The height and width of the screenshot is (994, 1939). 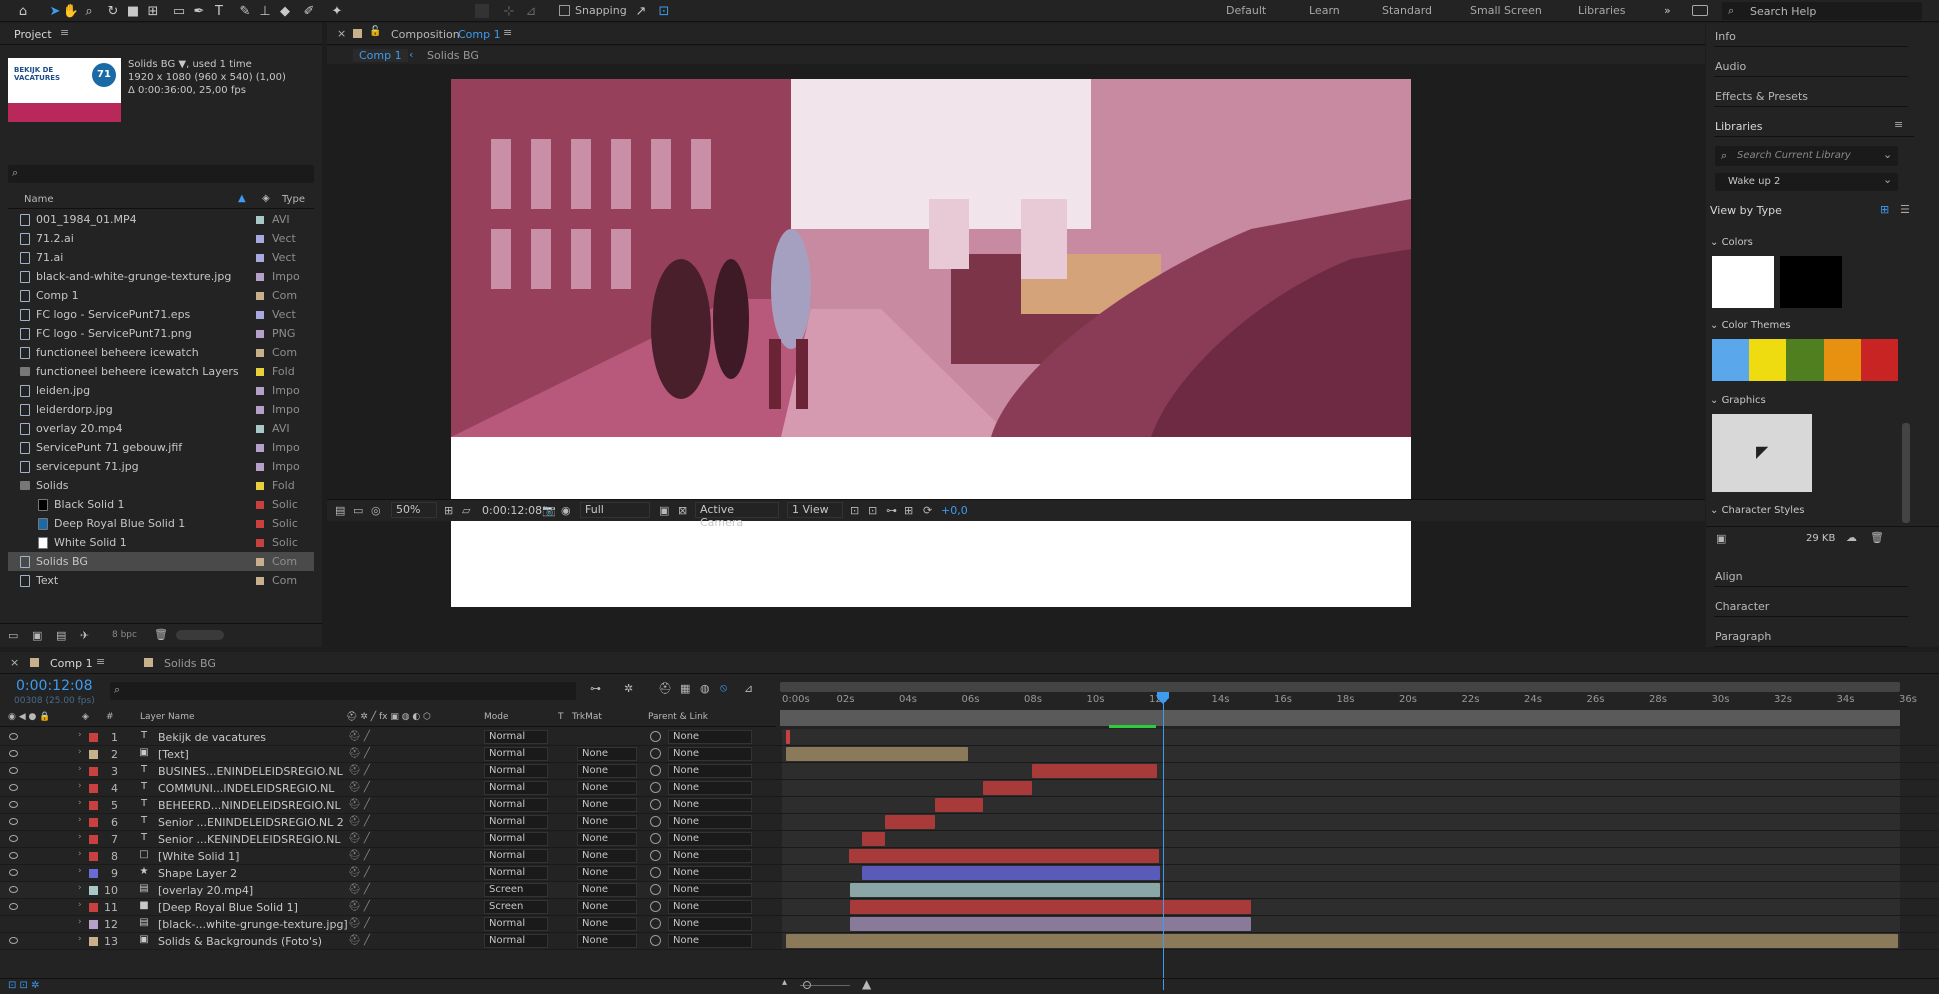 What do you see at coordinates (161, 561) in the screenshot?
I see `project-item: Solids BG Com` at bounding box center [161, 561].